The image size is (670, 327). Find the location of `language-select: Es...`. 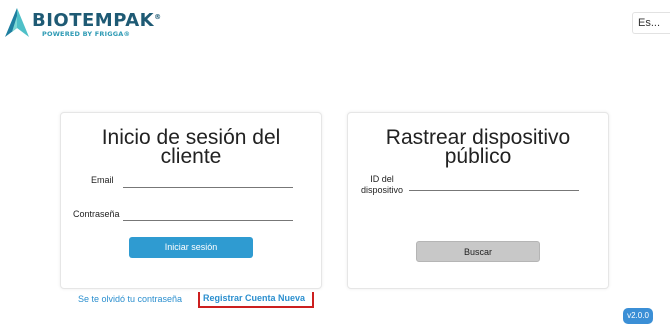

language-select: Es... is located at coordinates (651, 23).